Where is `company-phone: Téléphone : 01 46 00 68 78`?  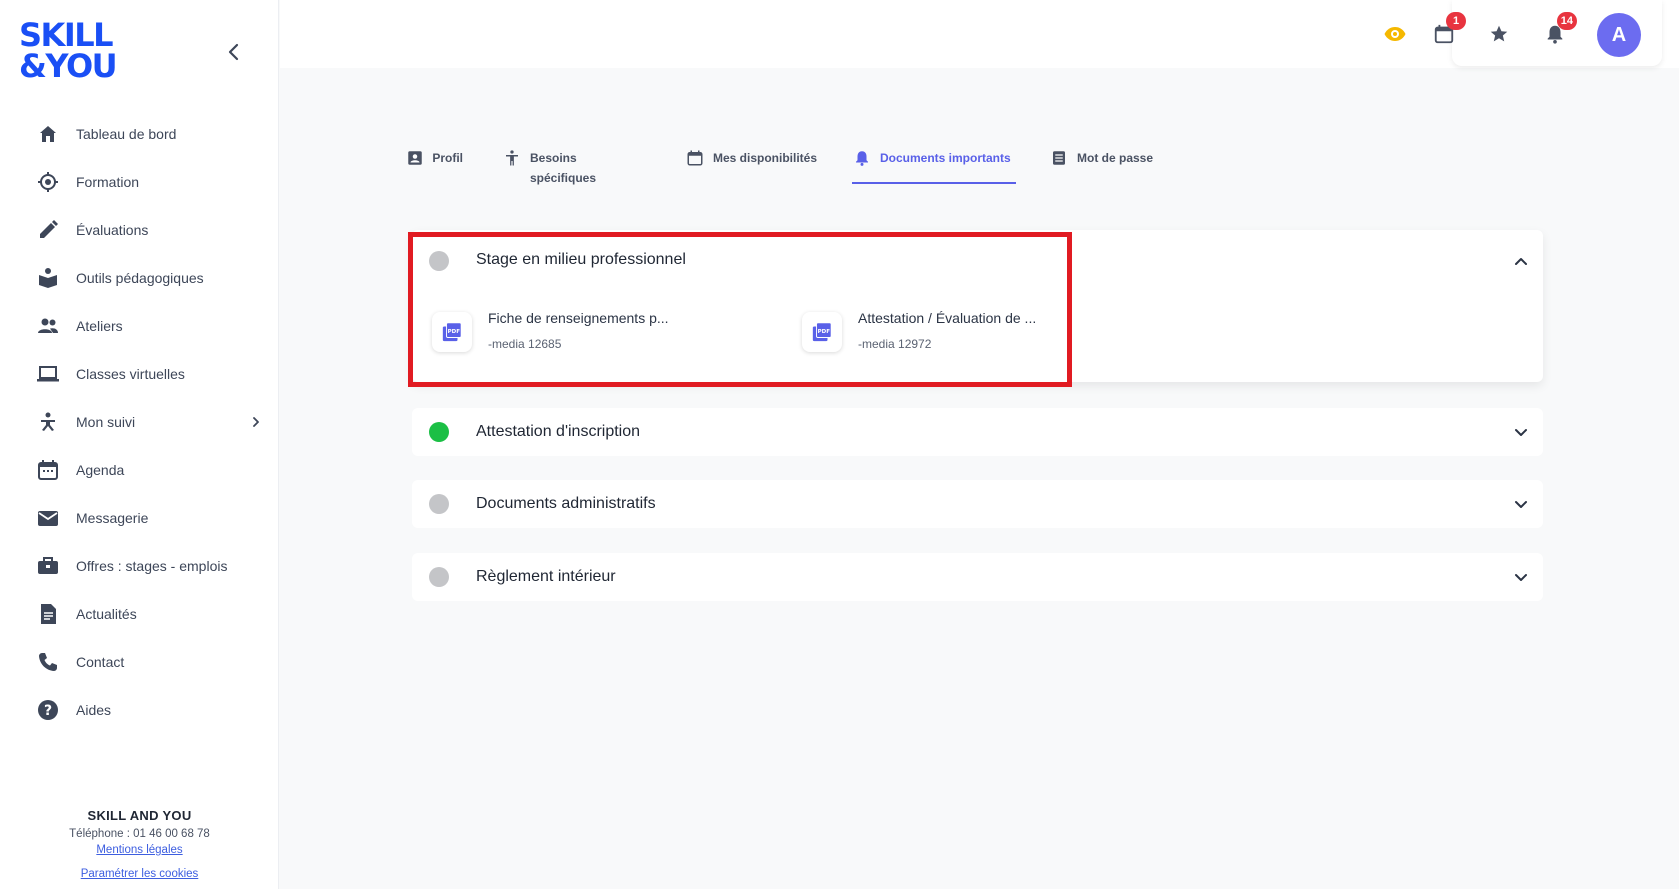 company-phone: Téléphone : 01 46 00 68 78 is located at coordinates (139, 834).